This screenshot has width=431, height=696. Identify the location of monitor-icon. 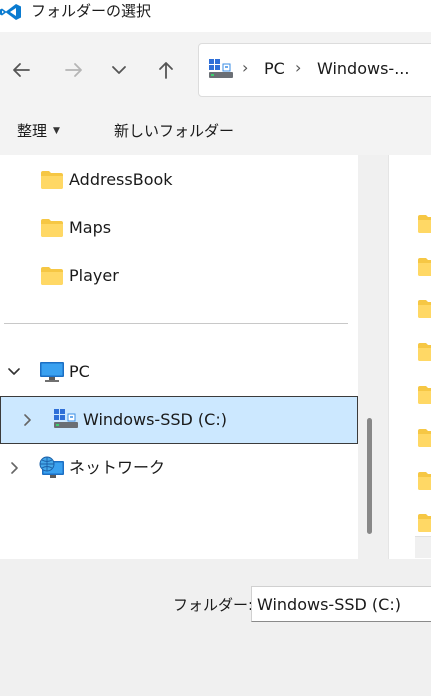
(52, 372).